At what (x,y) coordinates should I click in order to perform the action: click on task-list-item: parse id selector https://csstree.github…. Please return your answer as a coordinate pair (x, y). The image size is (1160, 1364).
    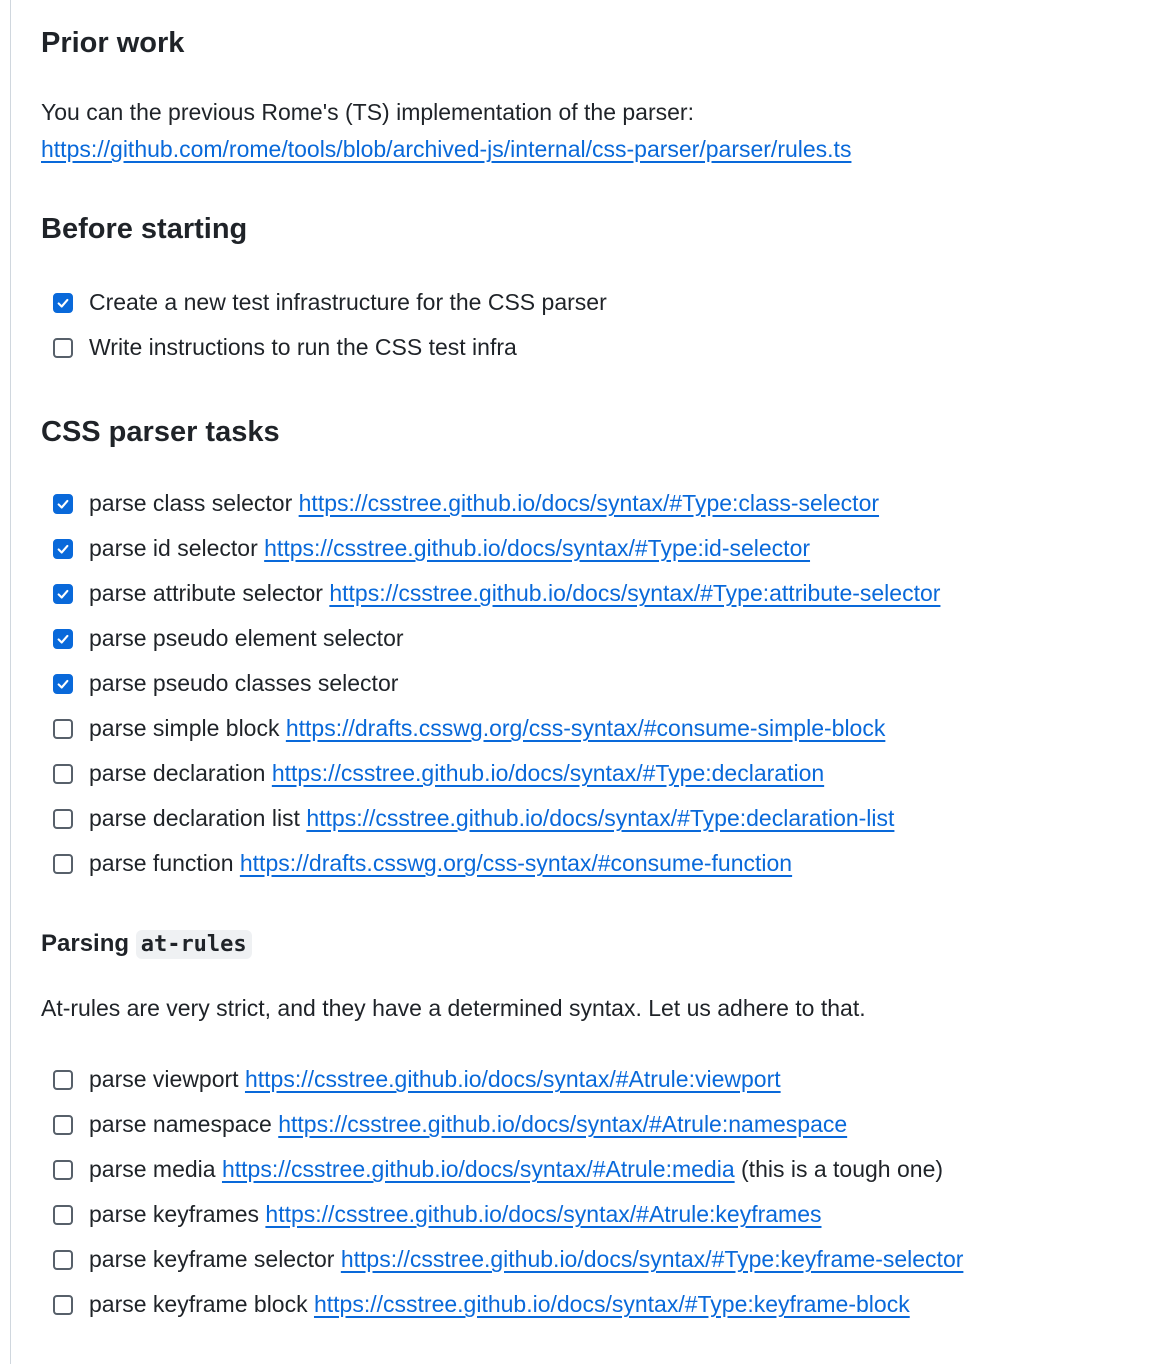
    Looking at the image, I should click on (496, 548).